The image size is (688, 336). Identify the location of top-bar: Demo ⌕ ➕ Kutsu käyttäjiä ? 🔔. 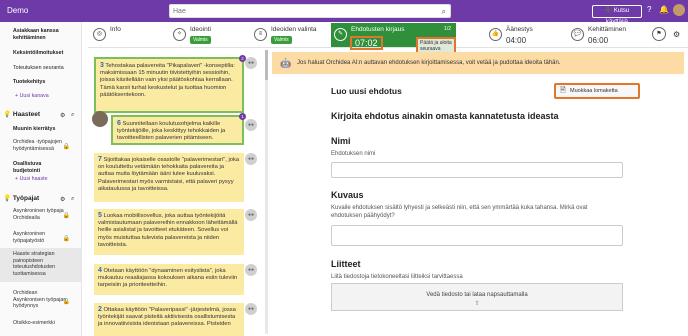
(344, 12).